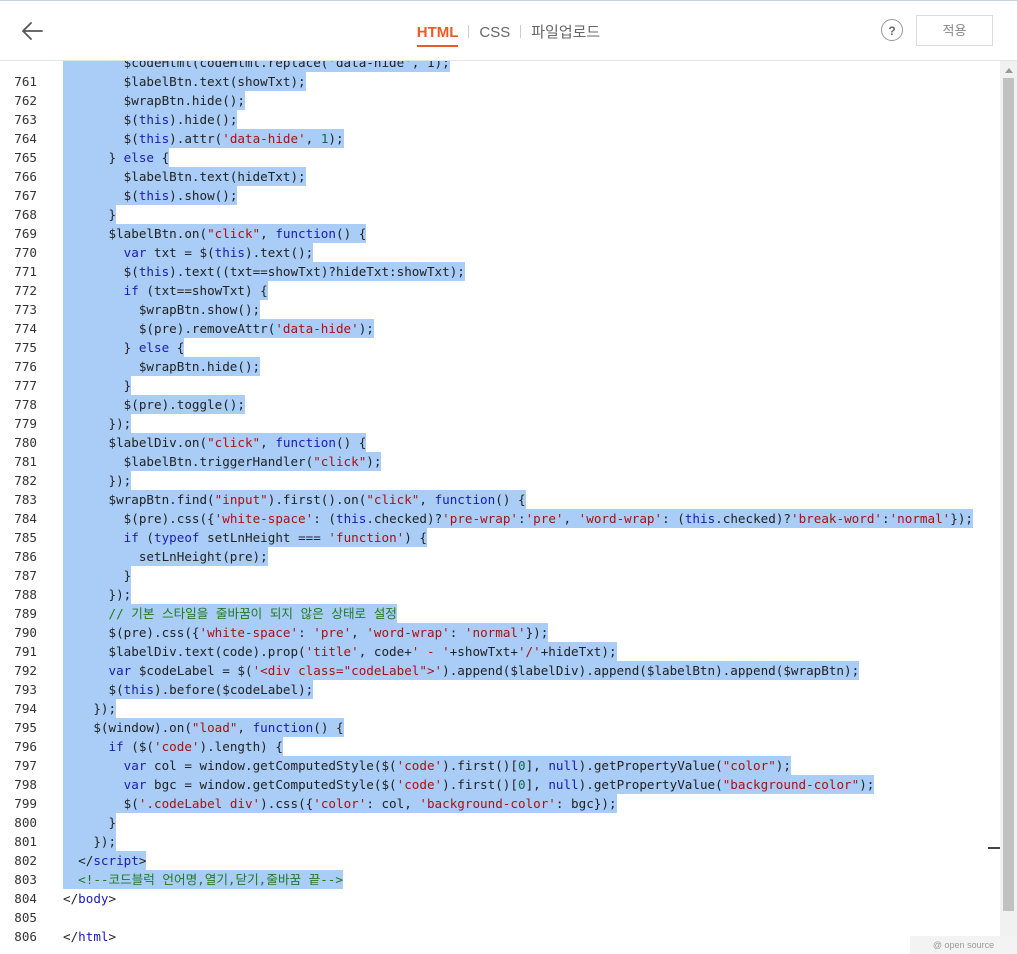 The width and height of the screenshot is (1017, 954). Describe the element at coordinates (203, 138) in the screenshot. I see `line-code: $(this).attr('data-hide', 1);` at that location.